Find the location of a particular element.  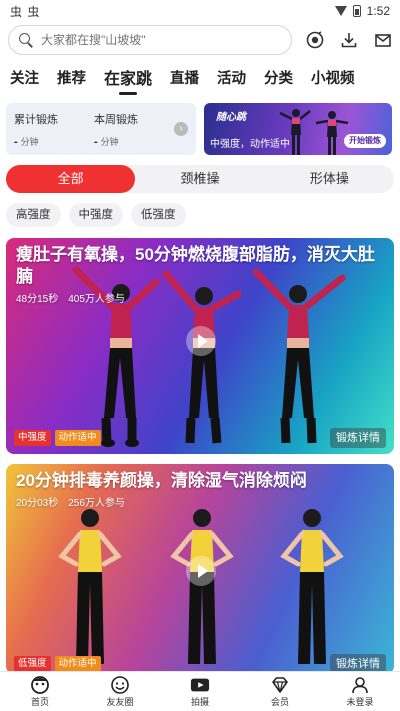

search-icon is located at coordinates (26, 40).